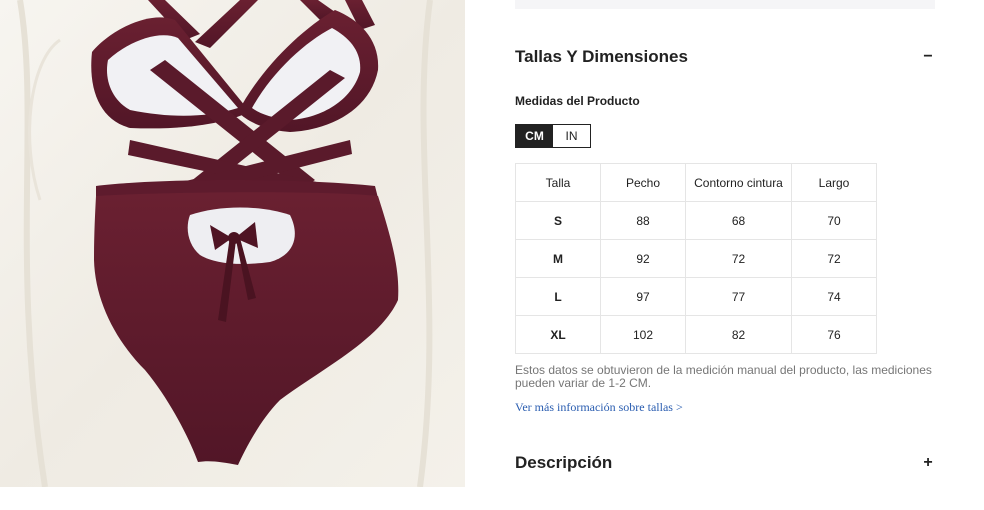  I want to click on size-section-header: Tallas Y Dimensiones −, so click(725, 57).